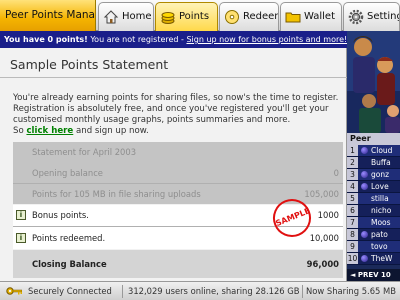 The height and width of the screenshot is (300, 400). Describe the element at coordinates (373, 199) in the screenshot. I see `peer-list-item: 5 stilla` at that location.